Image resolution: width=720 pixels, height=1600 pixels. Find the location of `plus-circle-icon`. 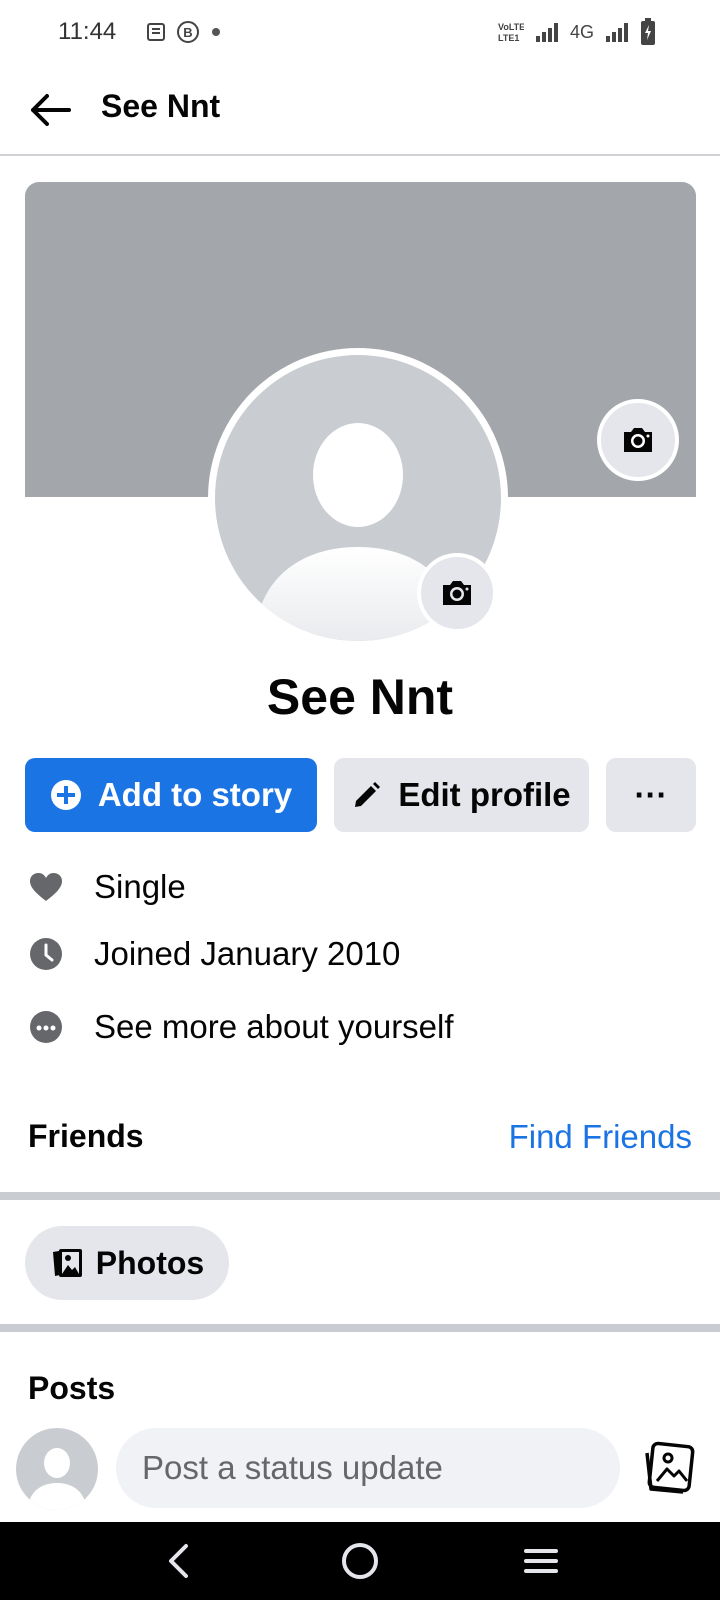

plus-circle-icon is located at coordinates (66, 795).